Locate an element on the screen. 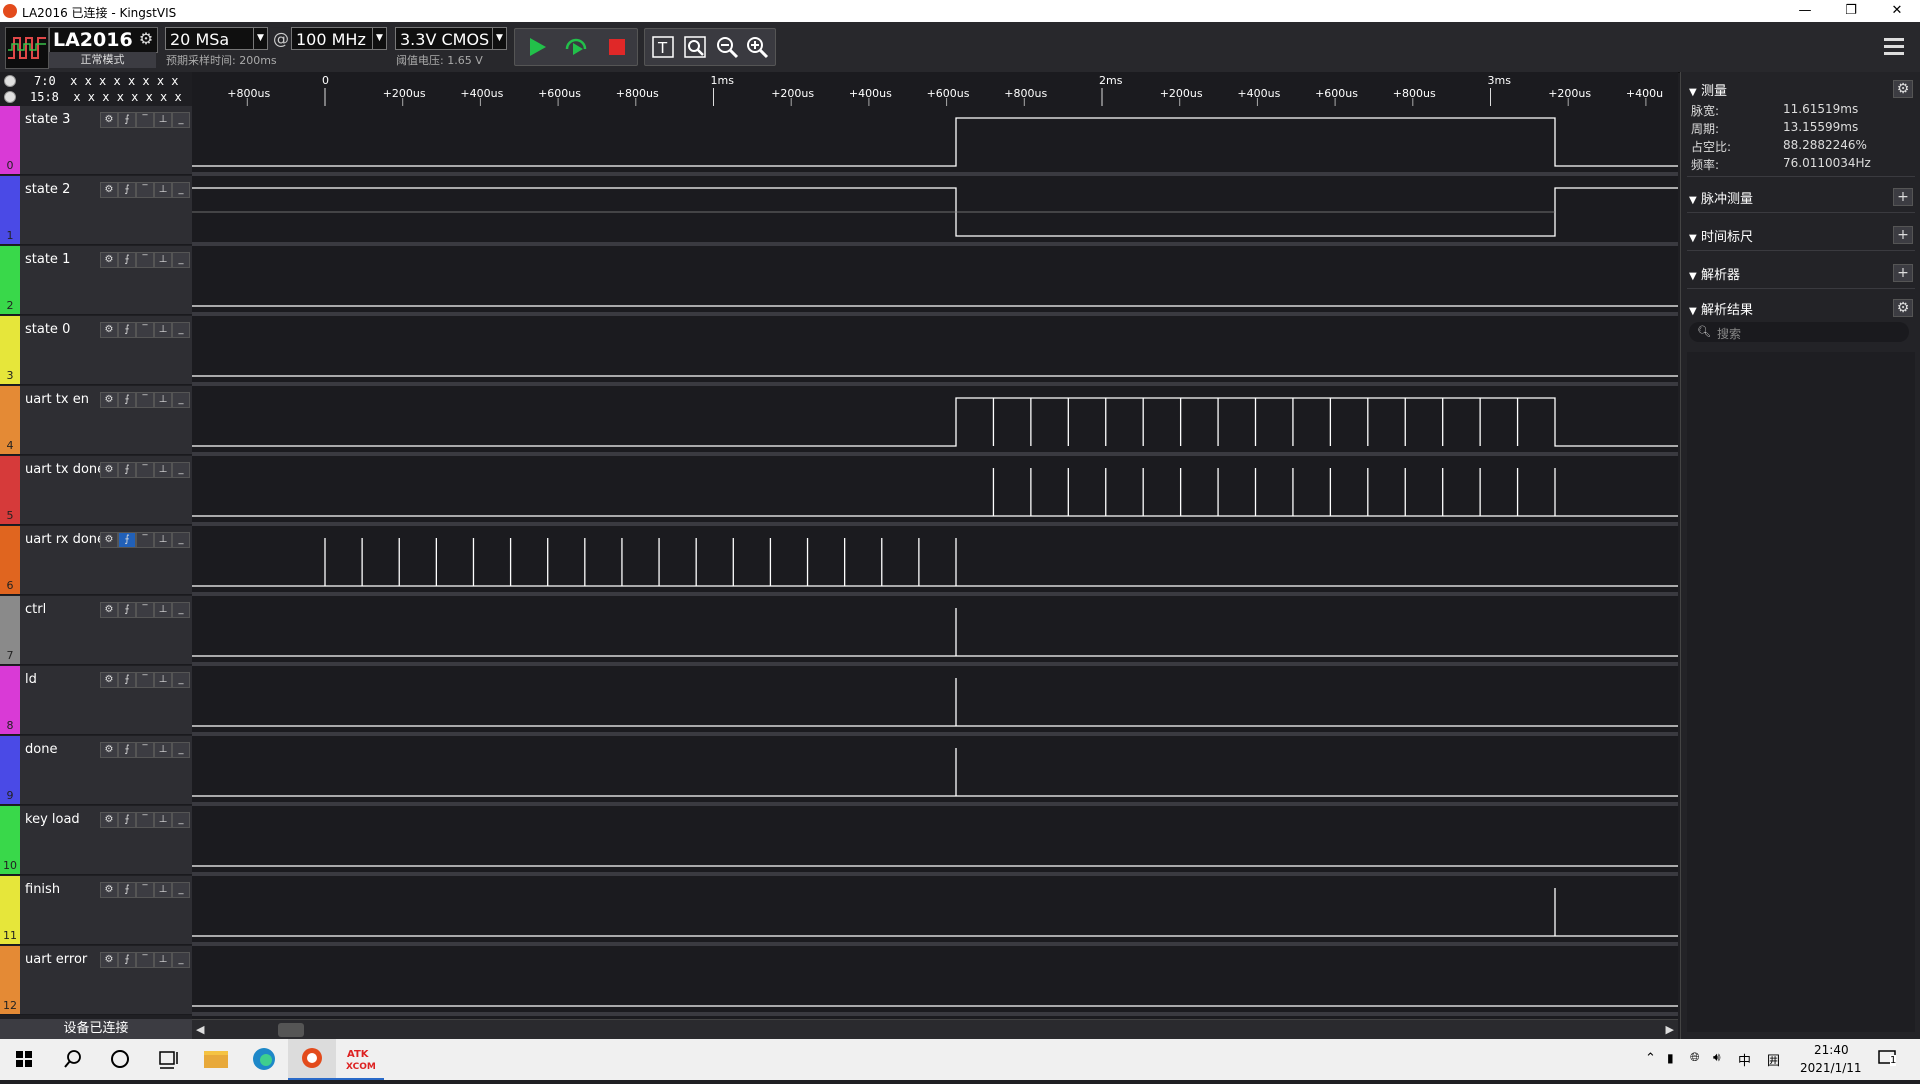 The height and width of the screenshot is (1084, 1920). minimize-icon: — is located at coordinates (1805, 11).